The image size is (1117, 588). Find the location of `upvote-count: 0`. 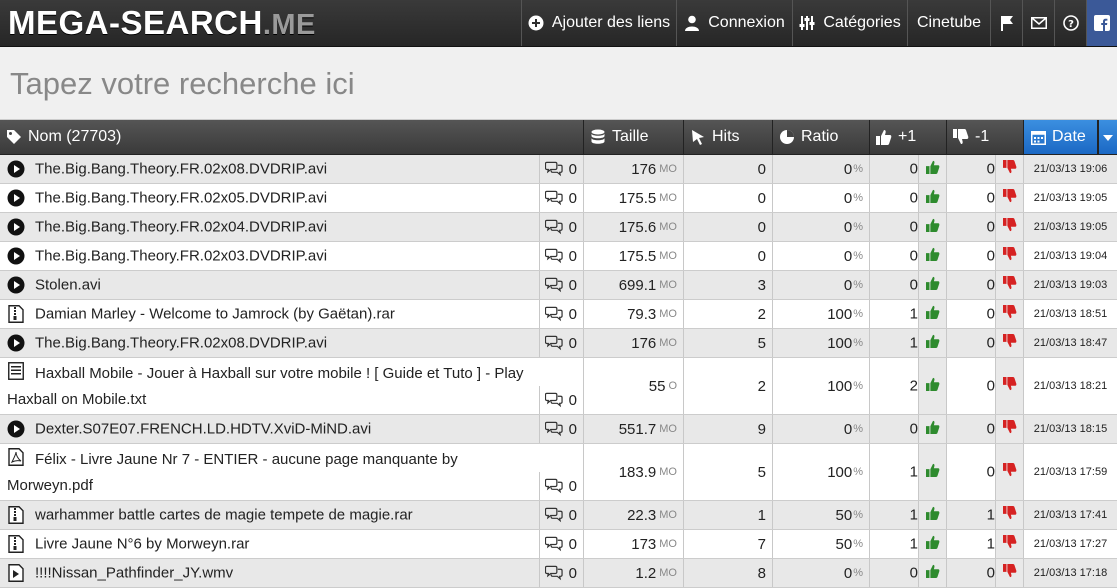

upvote-count: 0 is located at coordinates (913, 256).